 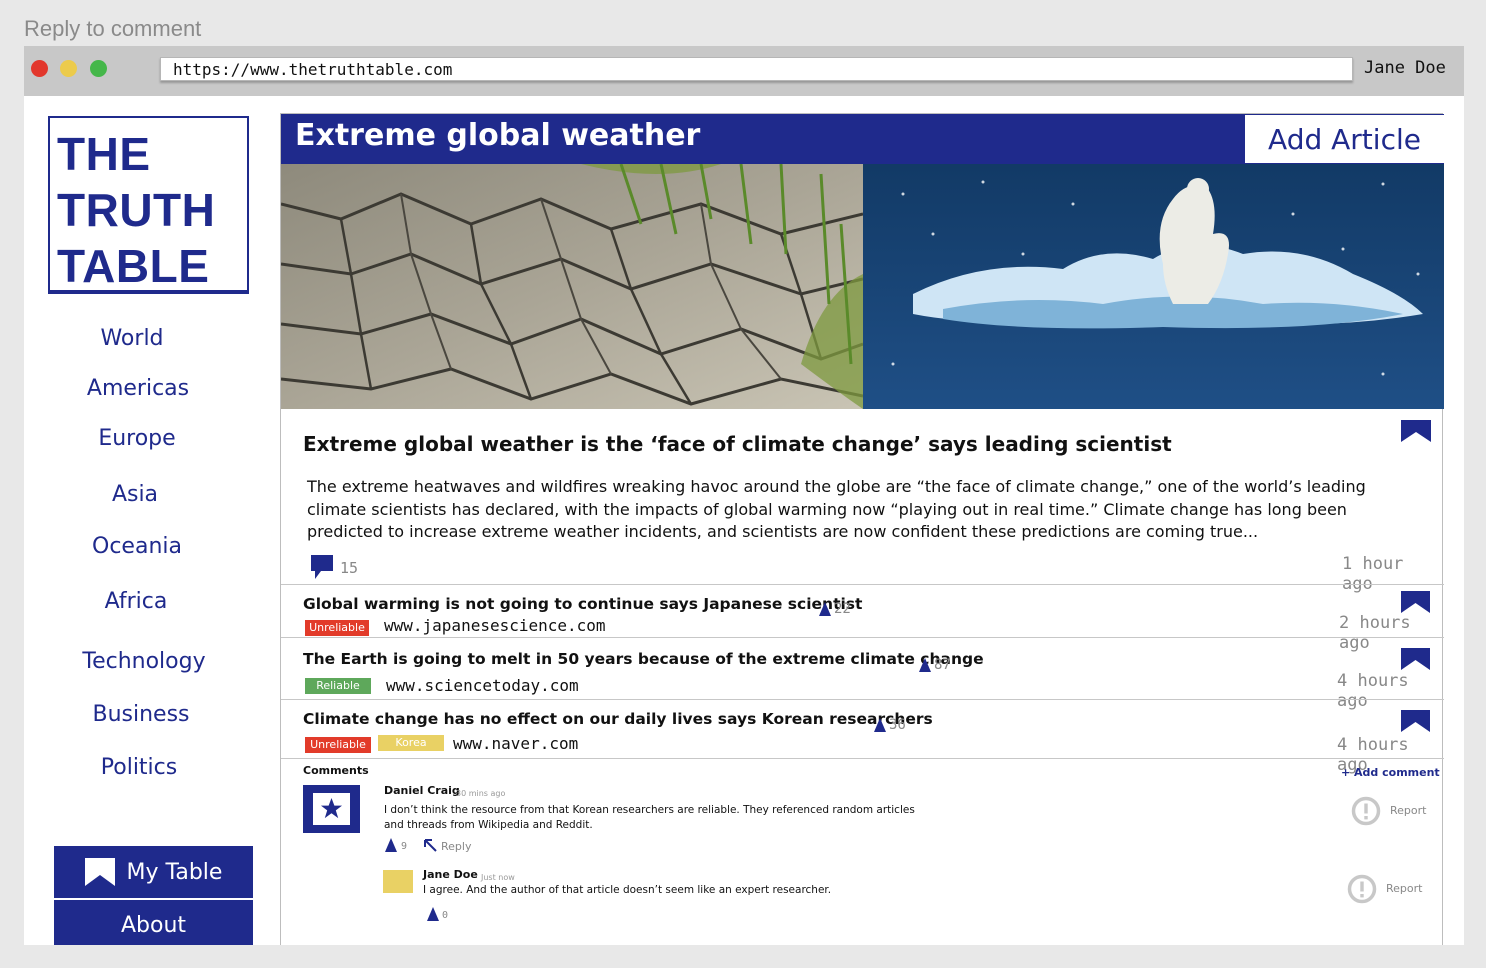 I want to click on screen-caption: Reply to comment, so click(x=113, y=28).